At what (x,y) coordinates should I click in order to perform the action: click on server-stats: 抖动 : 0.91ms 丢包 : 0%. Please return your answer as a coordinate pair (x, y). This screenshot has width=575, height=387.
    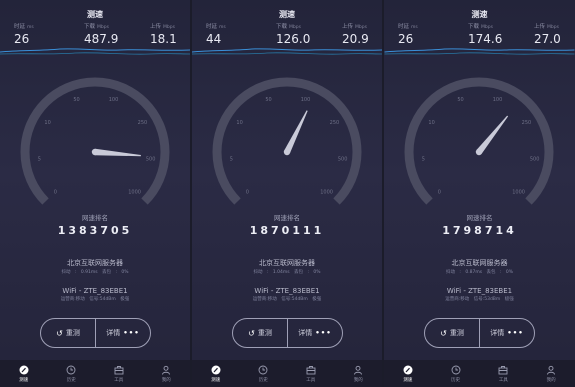
    Looking at the image, I should click on (95, 272).